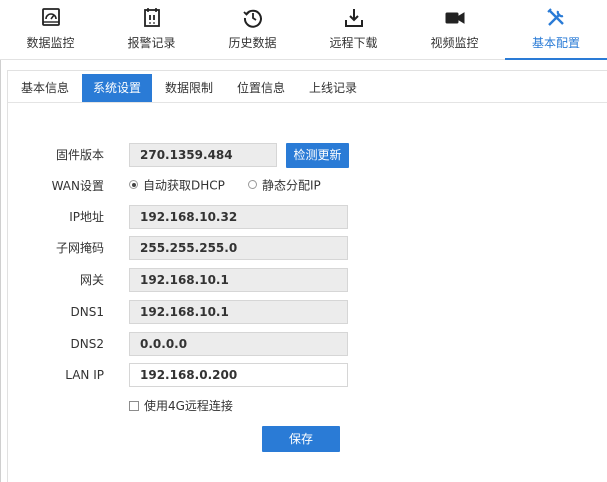 This screenshot has width=607, height=482. I want to click on nav-item-label: 报警记录, so click(151, 43).